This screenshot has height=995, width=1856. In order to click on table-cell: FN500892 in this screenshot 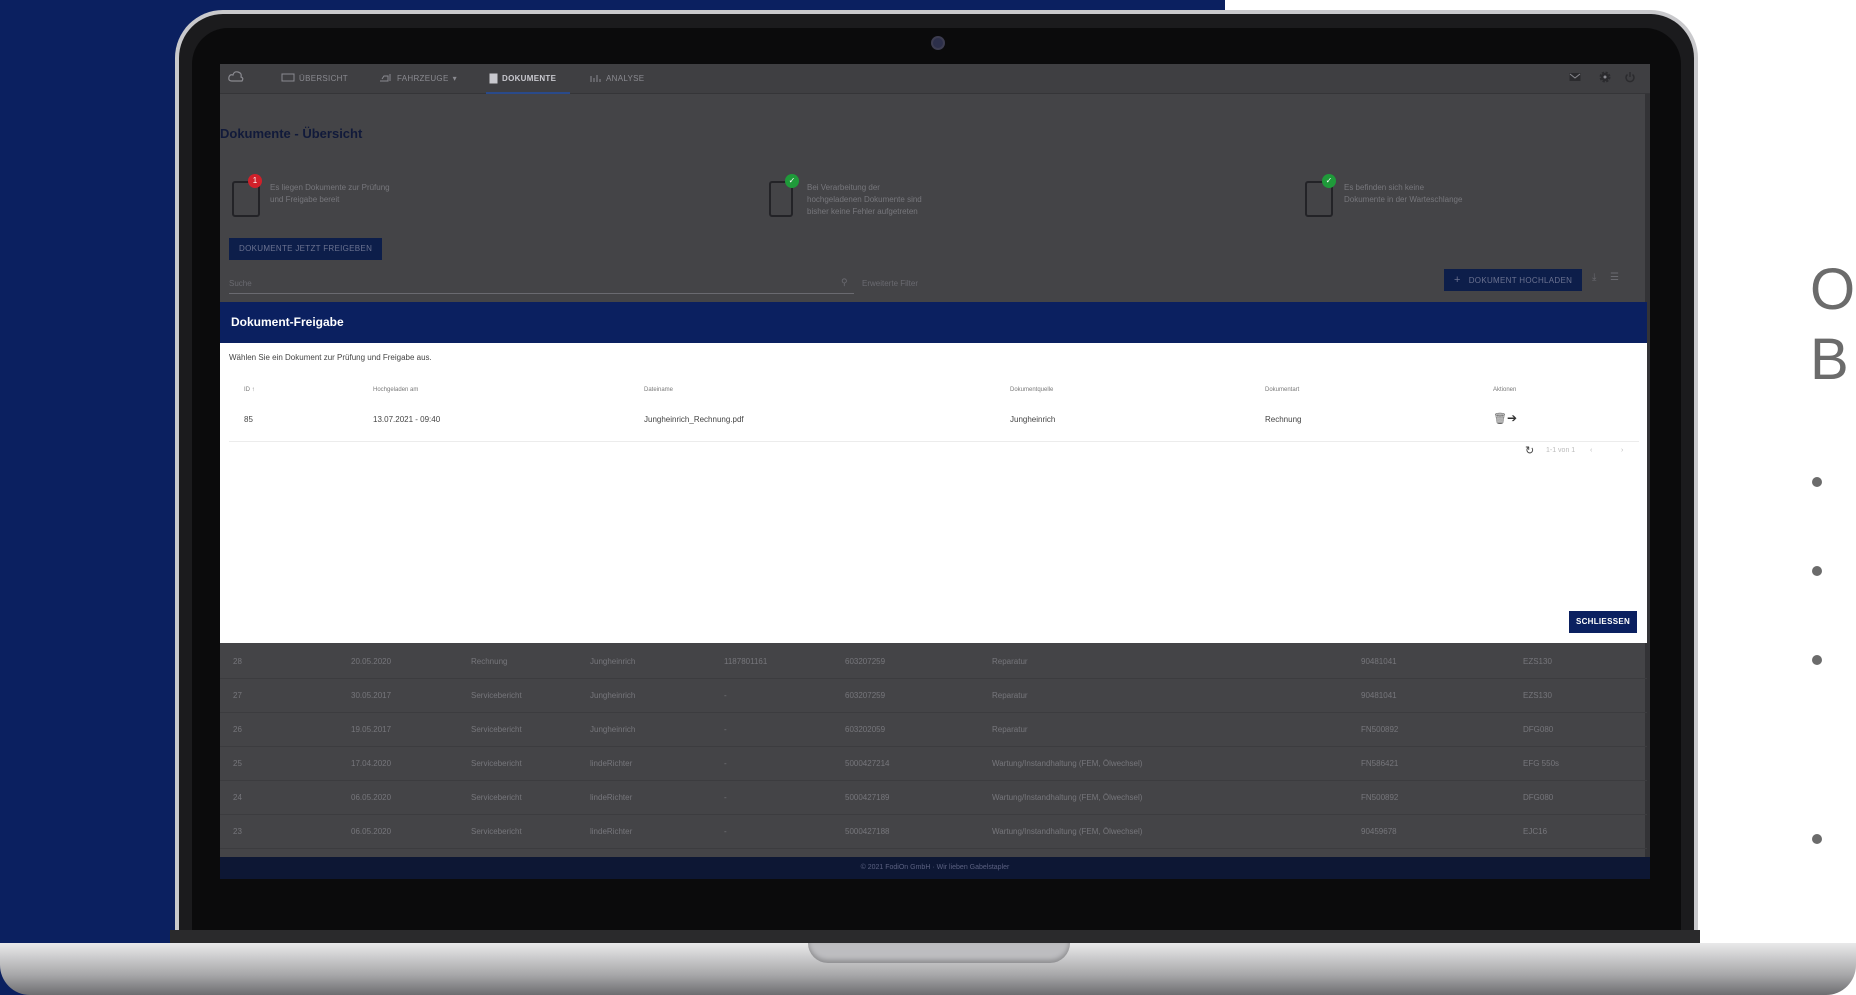, I will do `click(1380, 797)`.